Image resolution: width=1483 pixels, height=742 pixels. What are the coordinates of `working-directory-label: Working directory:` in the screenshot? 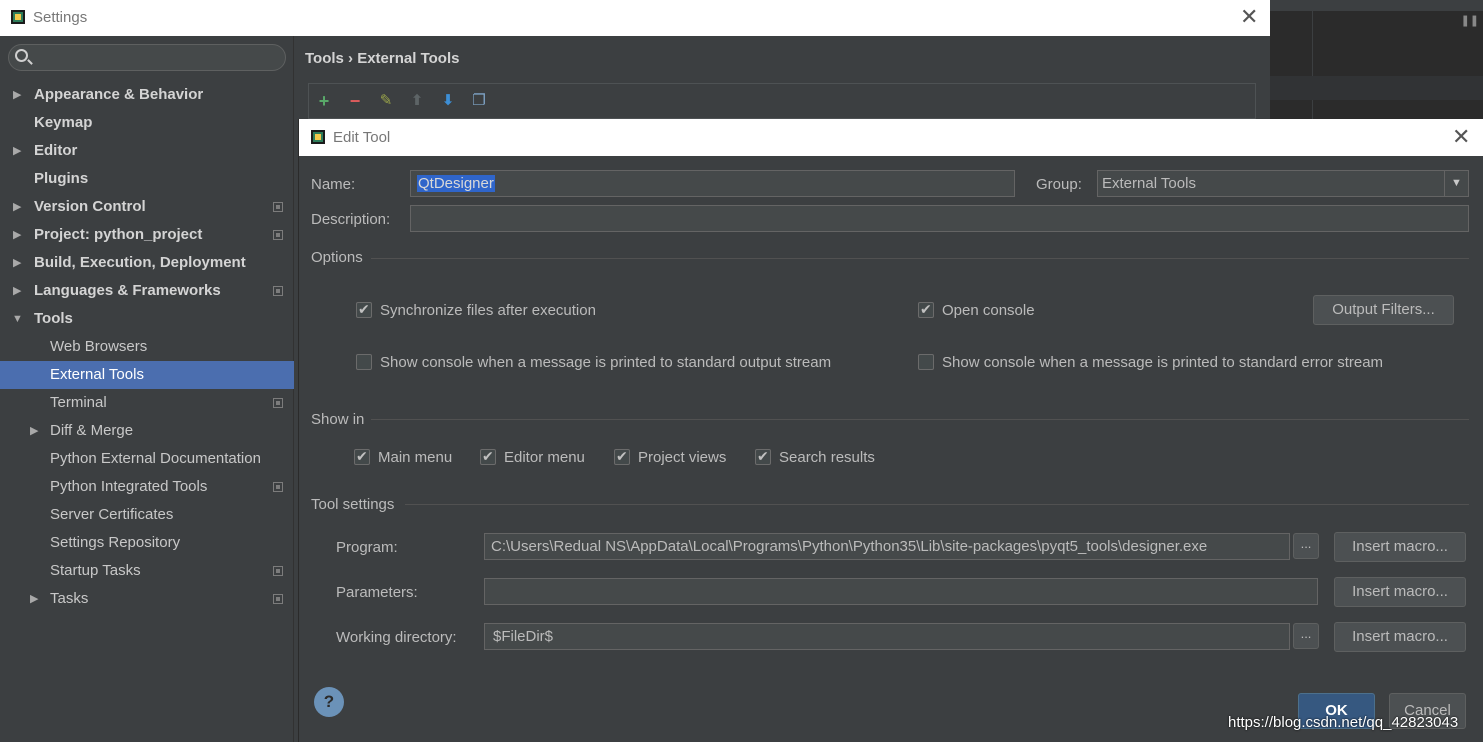 It's located at (396, 637).